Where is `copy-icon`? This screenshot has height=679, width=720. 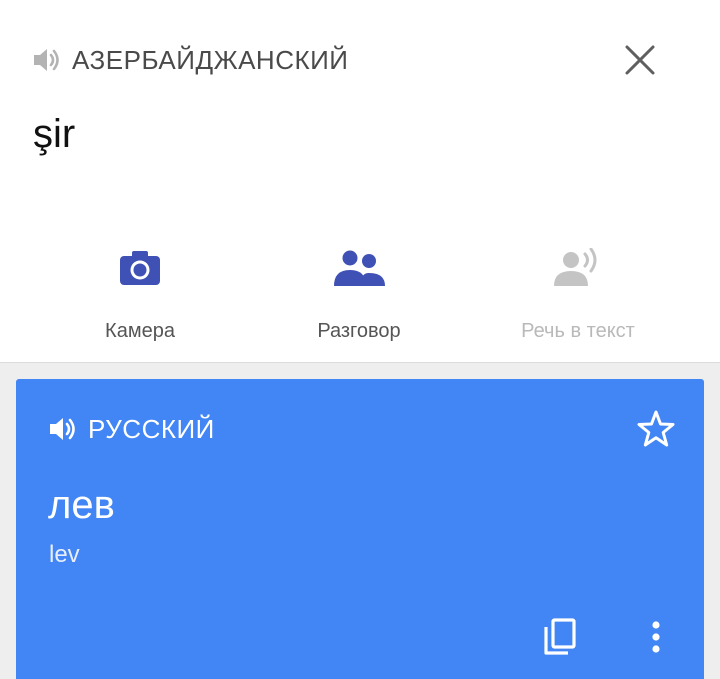
copy-icon is located at coordinates (560, 636).